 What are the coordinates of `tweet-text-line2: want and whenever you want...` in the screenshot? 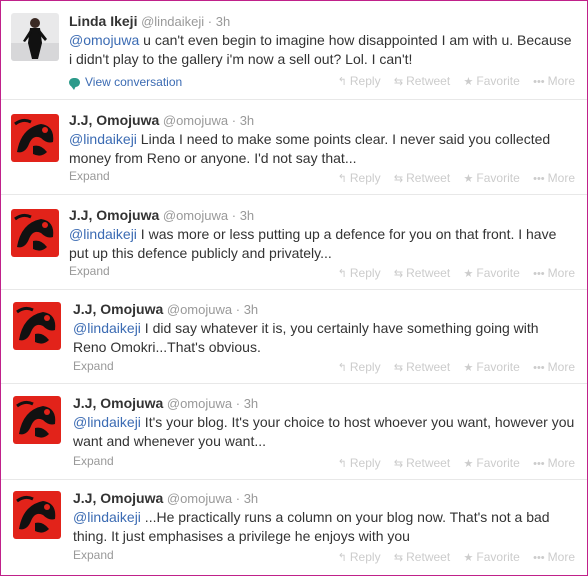 It's located at (170, 441).